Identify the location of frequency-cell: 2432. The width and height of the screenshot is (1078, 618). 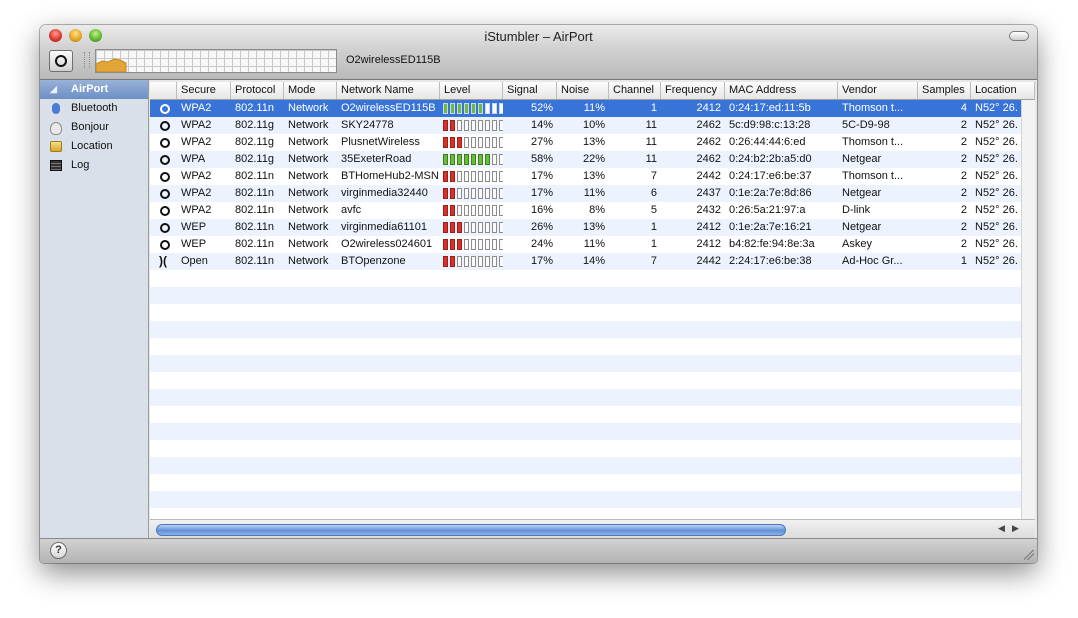
(708, 210).